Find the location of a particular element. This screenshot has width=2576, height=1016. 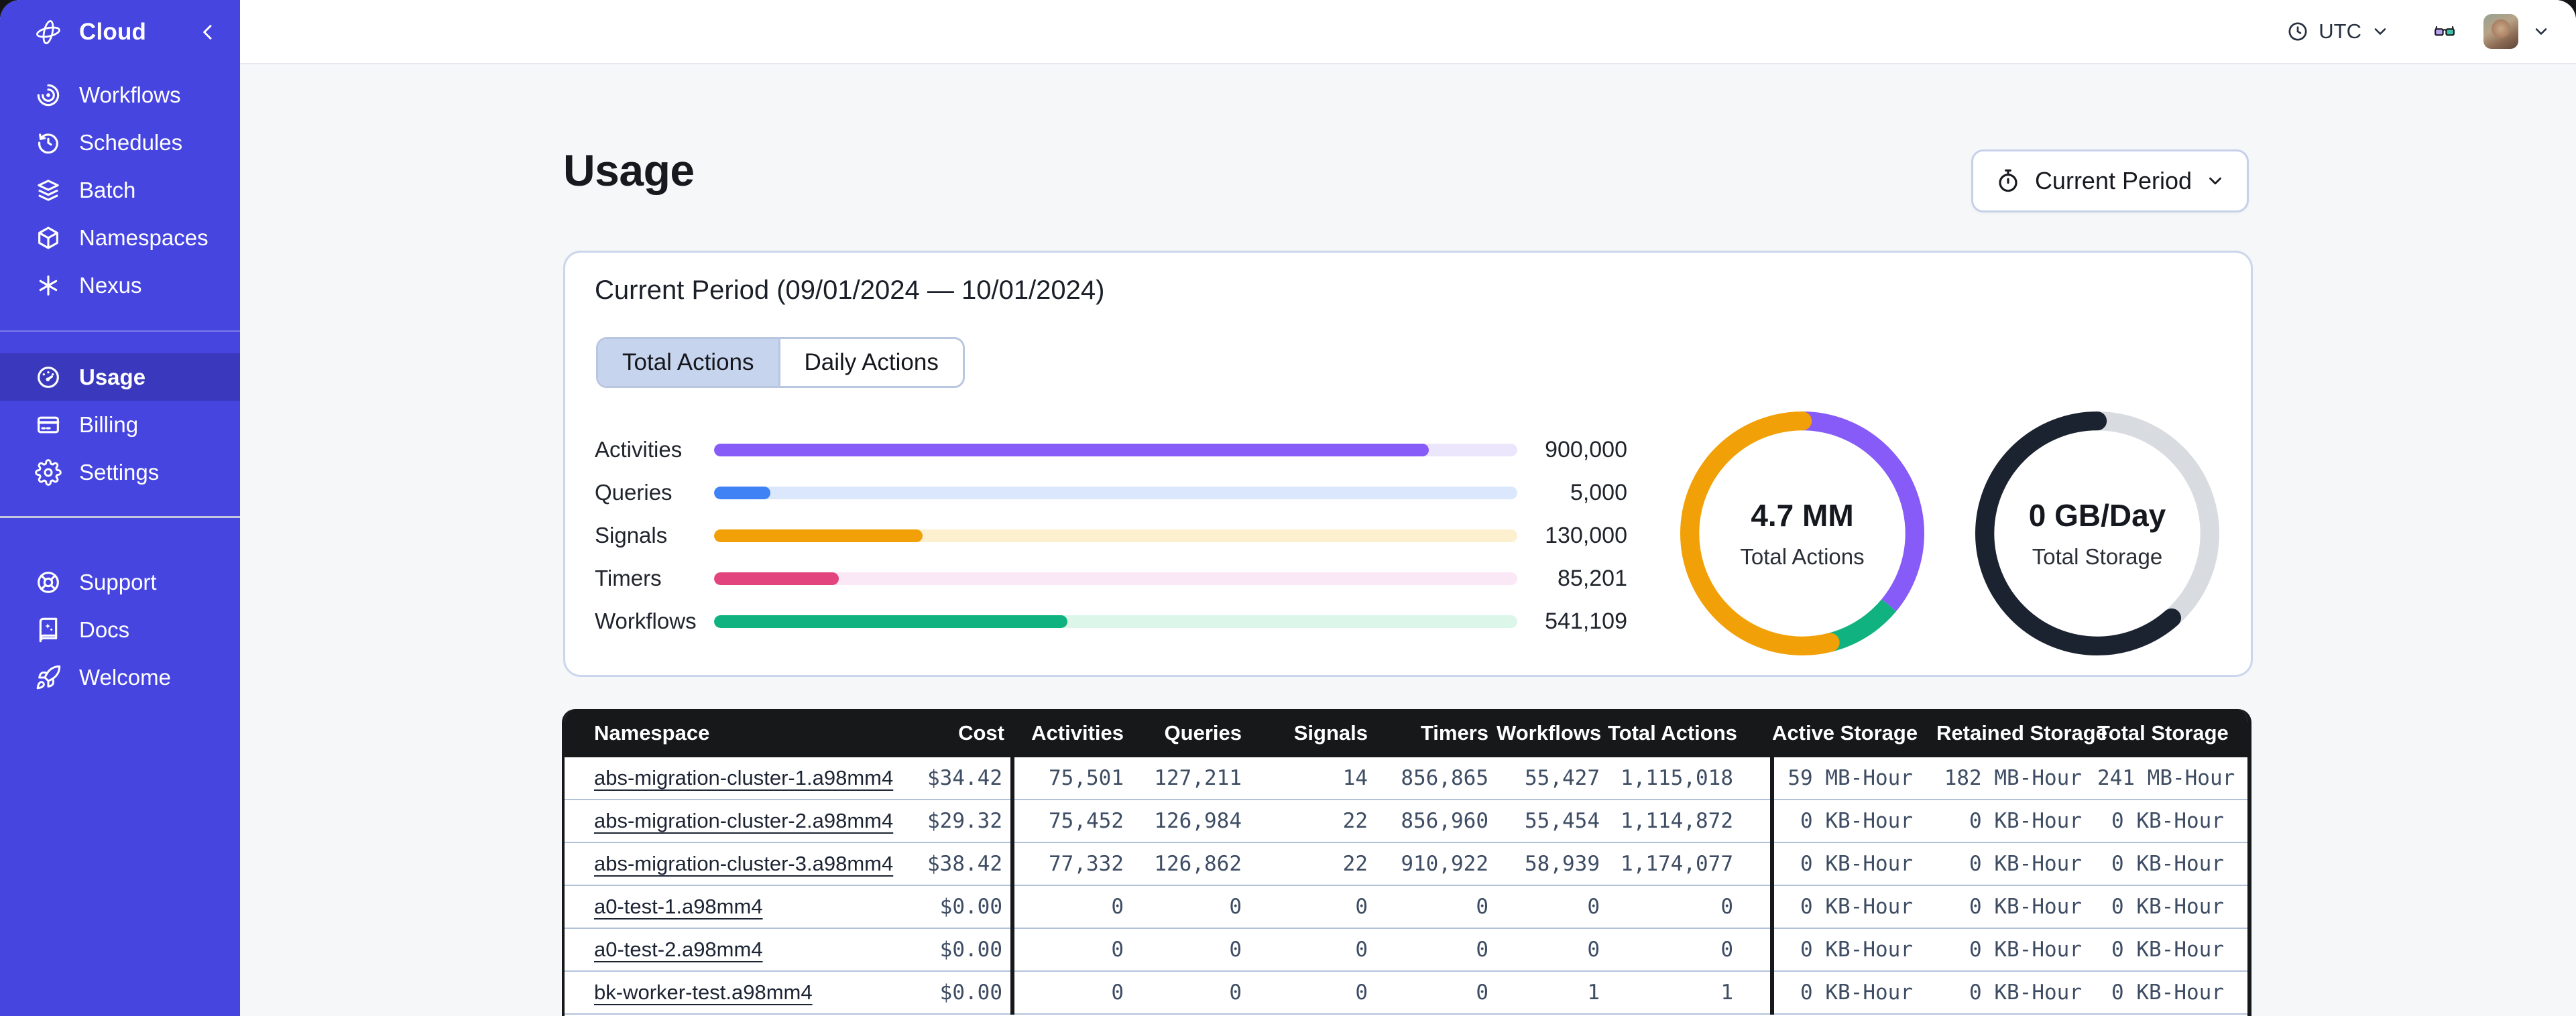

total-actions-cell: 1,174,077 is located at coordinates (1690, 864).